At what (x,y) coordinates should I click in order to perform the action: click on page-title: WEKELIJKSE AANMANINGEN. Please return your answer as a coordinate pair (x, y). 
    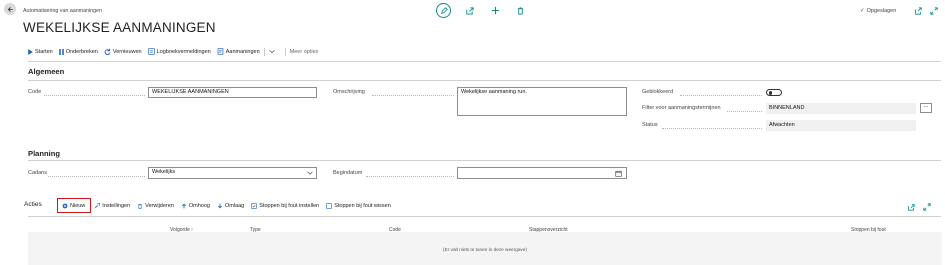
    Looking at the image, I should click on (119, 27).